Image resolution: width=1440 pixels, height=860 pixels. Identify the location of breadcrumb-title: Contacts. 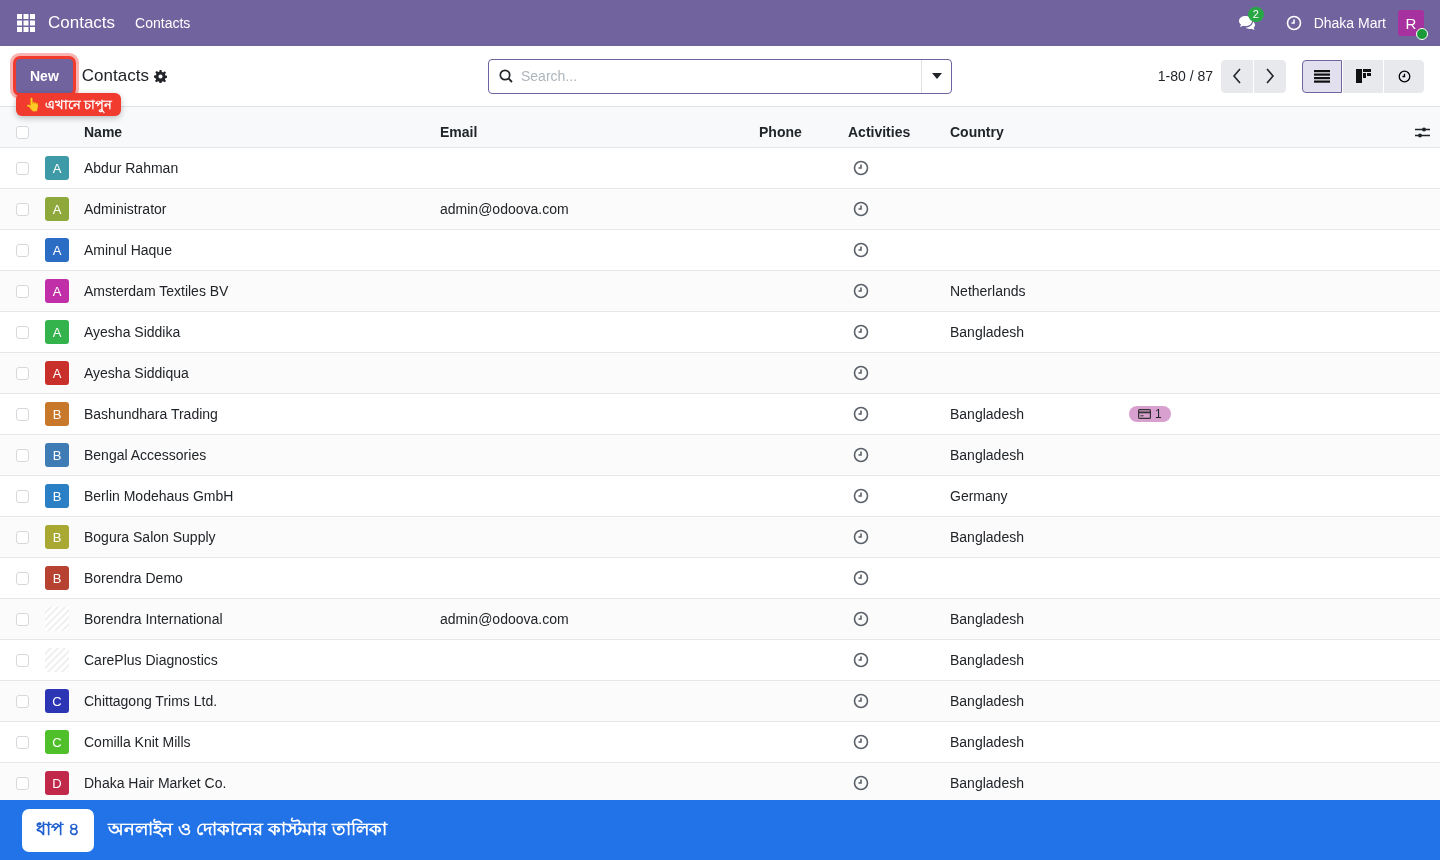
(115, 76).